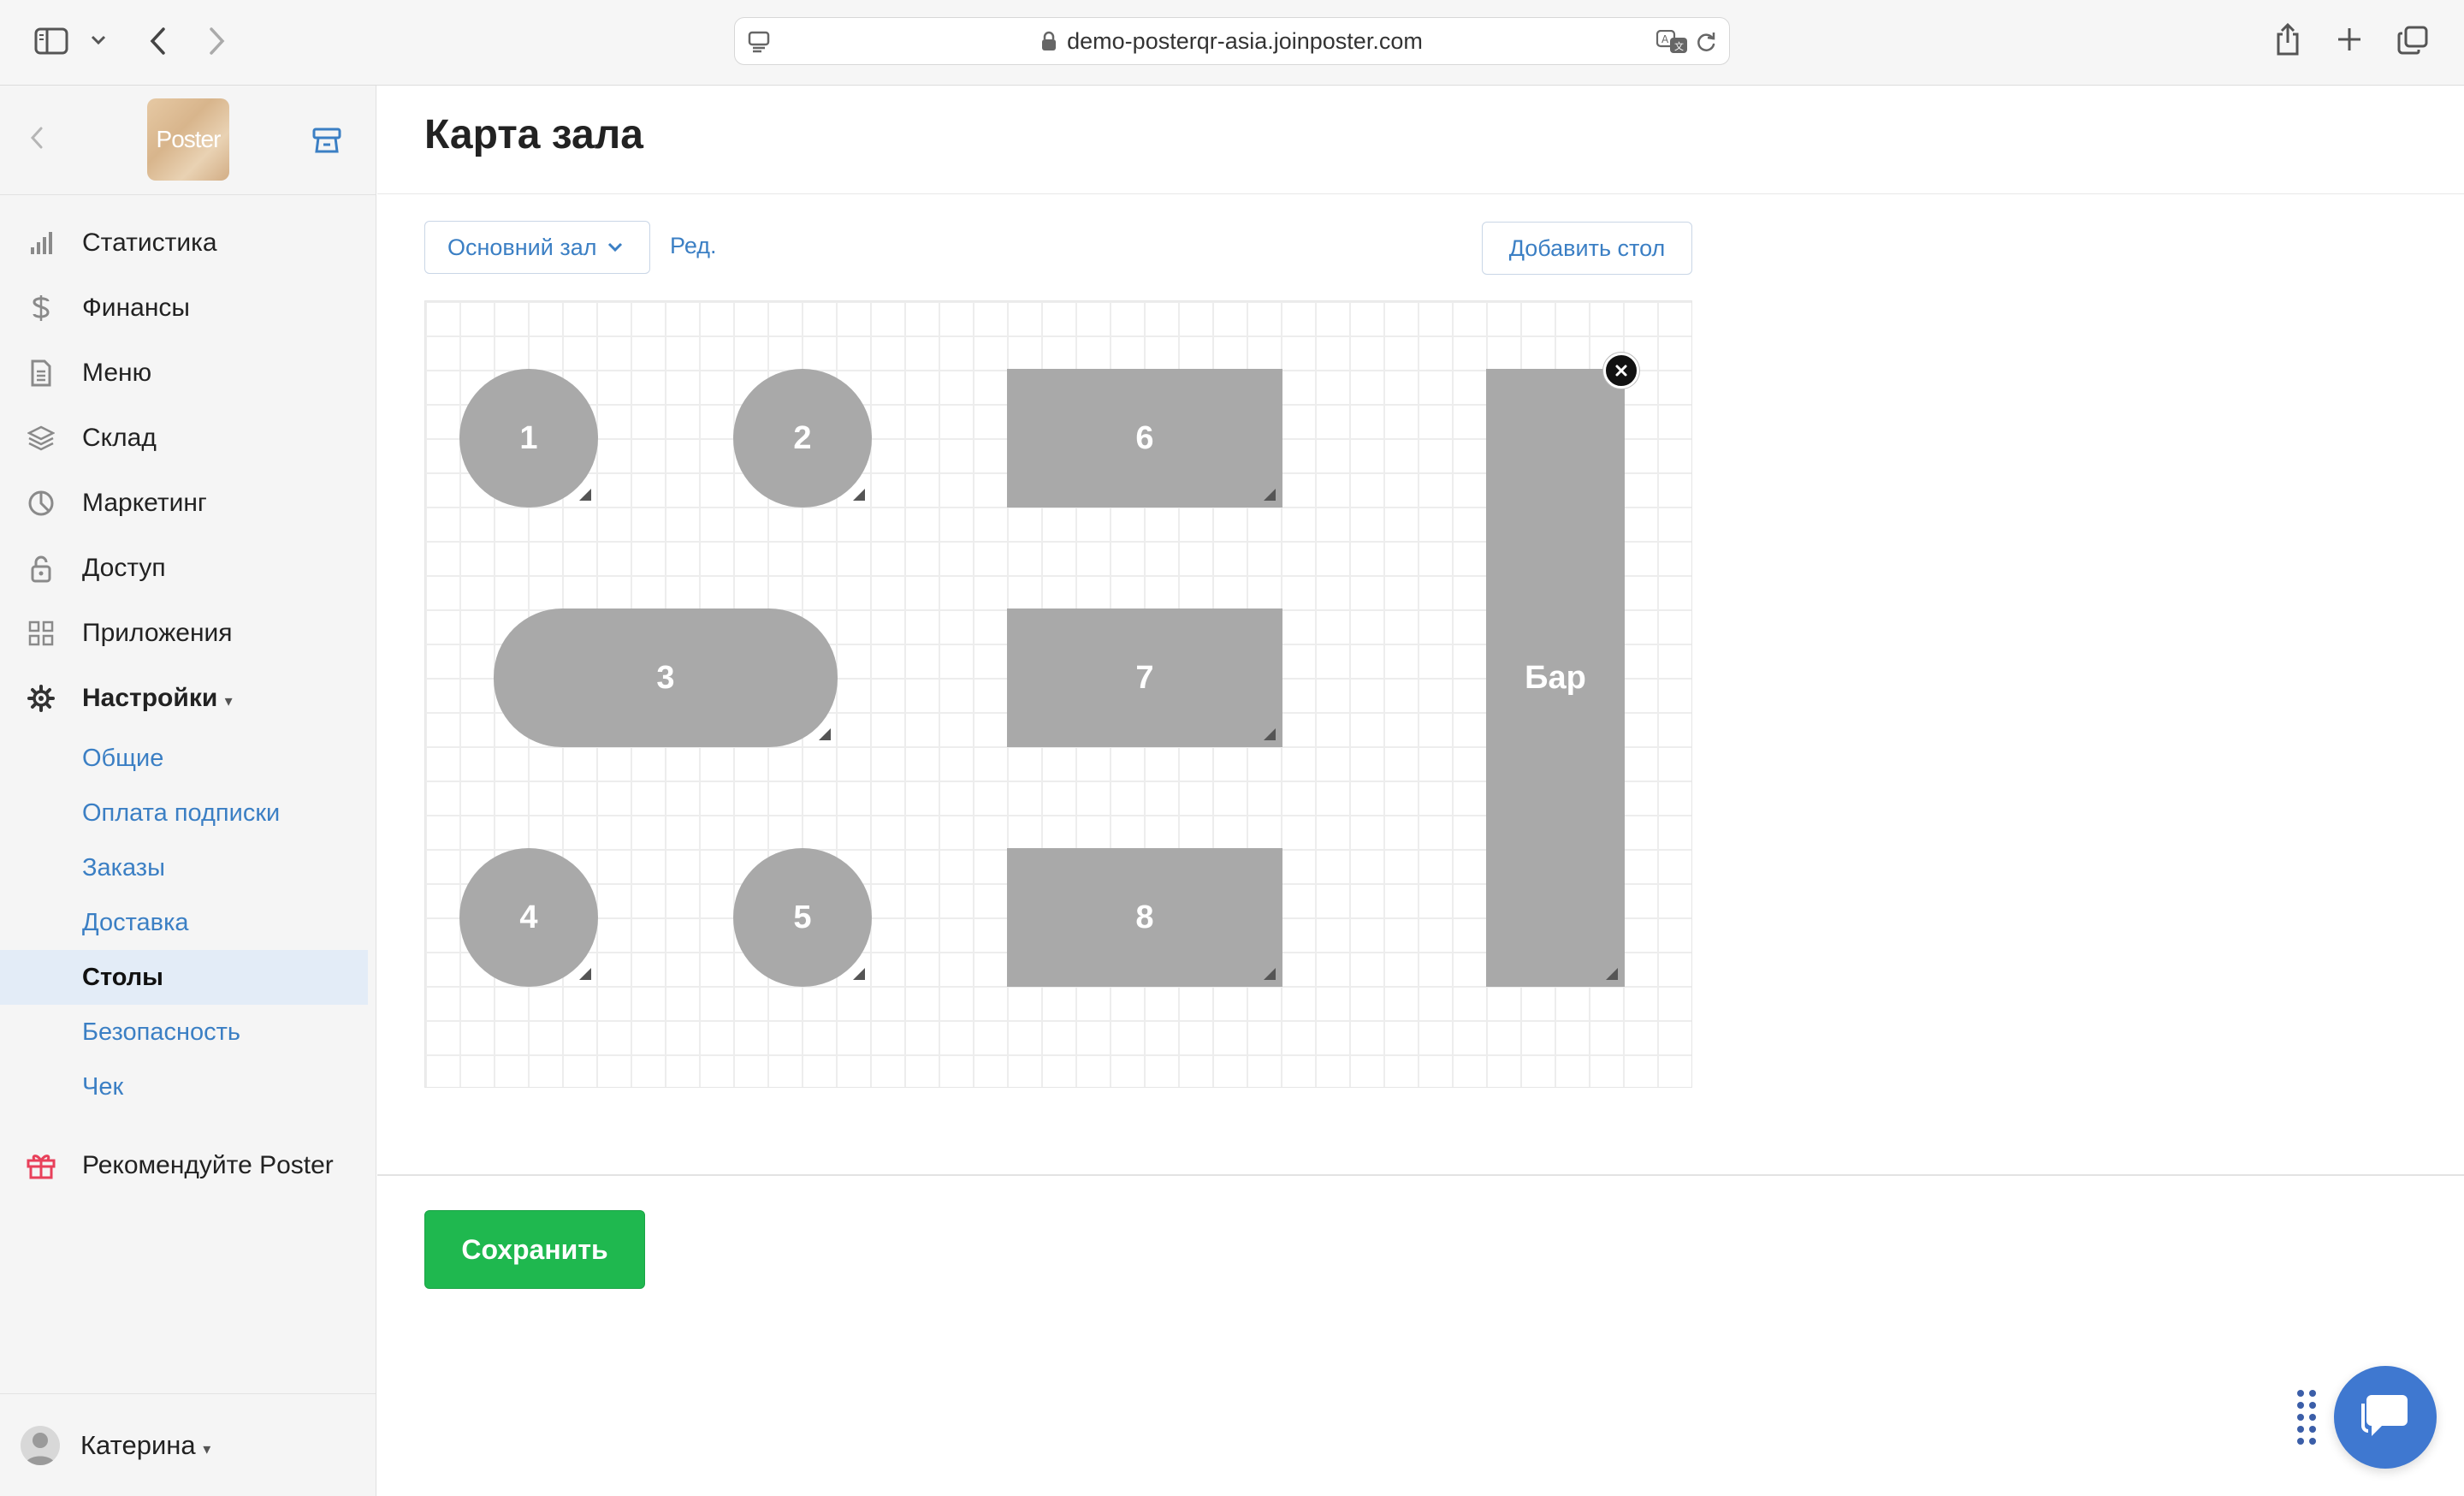 The image size is (2464, 1496). Describe the element at coordinates (117, 373) in the screenshot. I see `sidebar-item-label: Меню` at that location.